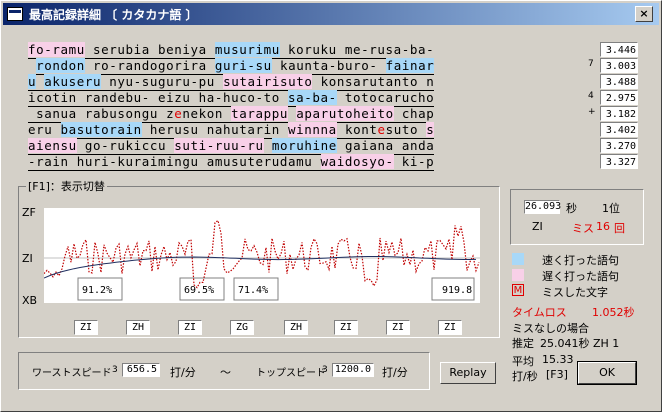  What do you see at coordinates (268, 81) in the screenshot?
I see `slow-phrase: sutairisuto` at bounding box center [268, 81].